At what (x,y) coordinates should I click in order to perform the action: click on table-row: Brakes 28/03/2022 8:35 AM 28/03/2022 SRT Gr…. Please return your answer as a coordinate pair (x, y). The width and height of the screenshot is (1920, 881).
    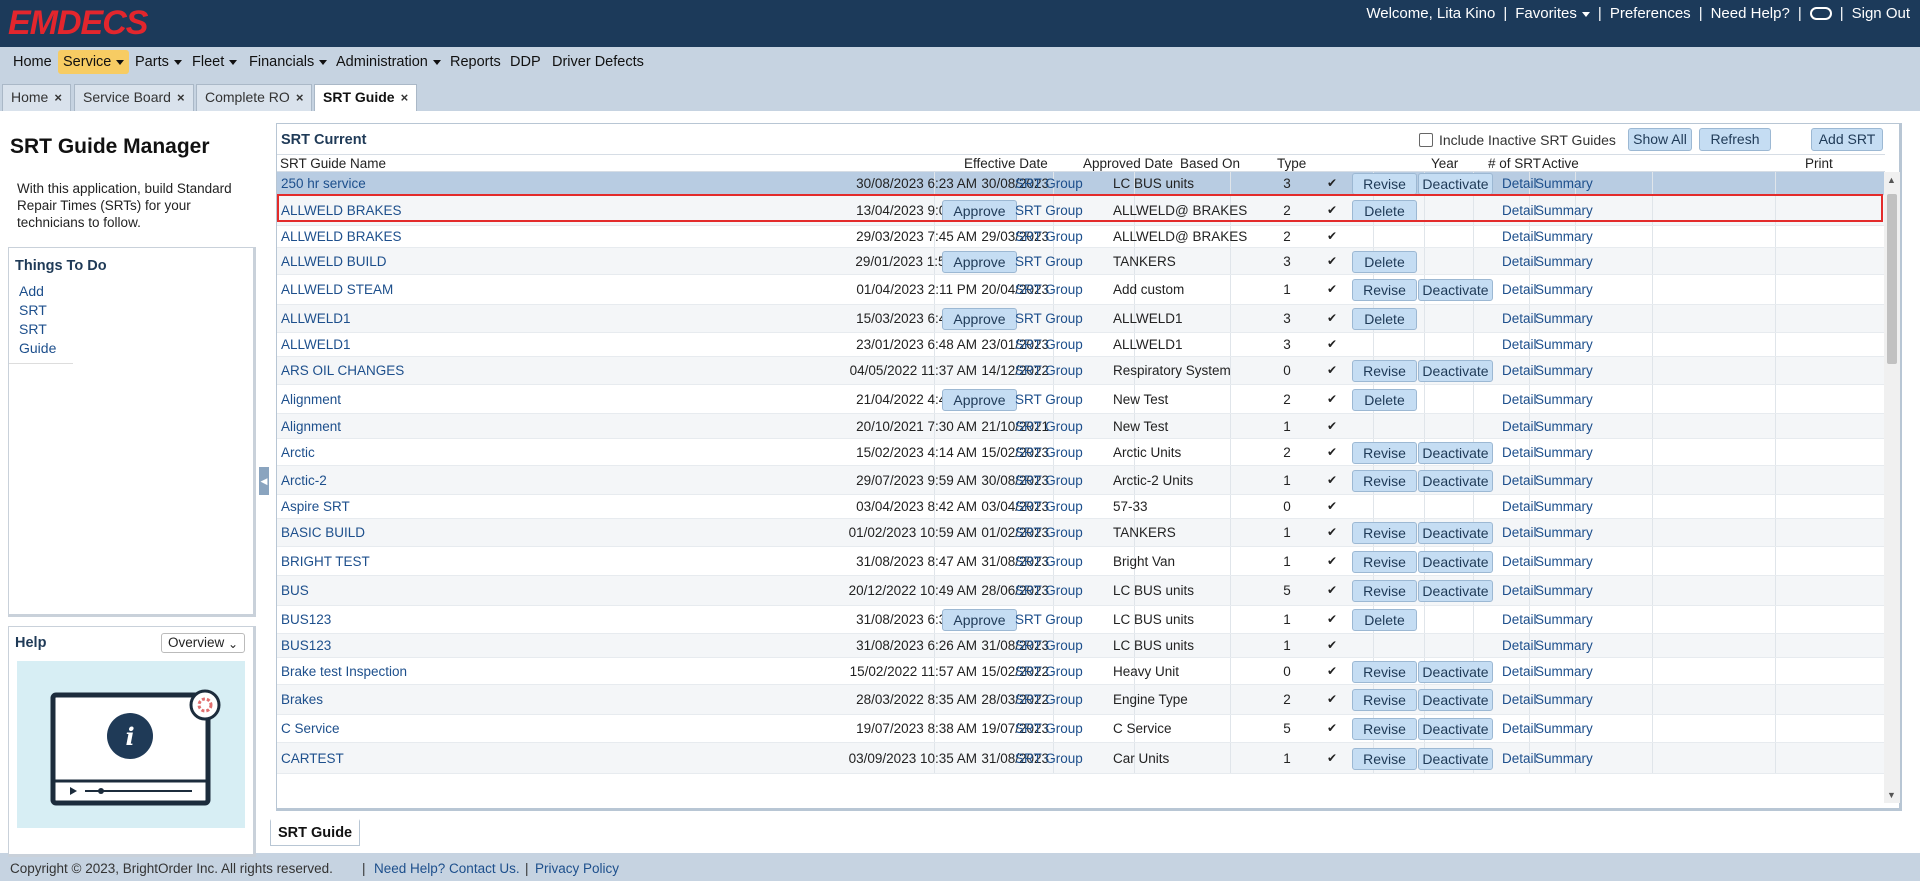
    Looking at the image, I should click on (1081, 700).